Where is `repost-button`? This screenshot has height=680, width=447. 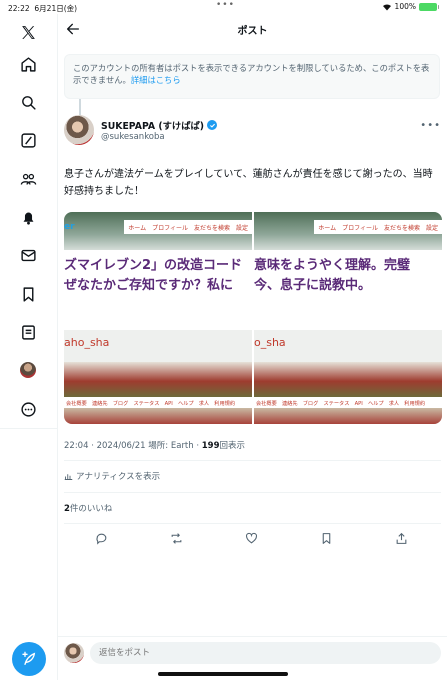 repost-button is located at coordinates (178, 538).